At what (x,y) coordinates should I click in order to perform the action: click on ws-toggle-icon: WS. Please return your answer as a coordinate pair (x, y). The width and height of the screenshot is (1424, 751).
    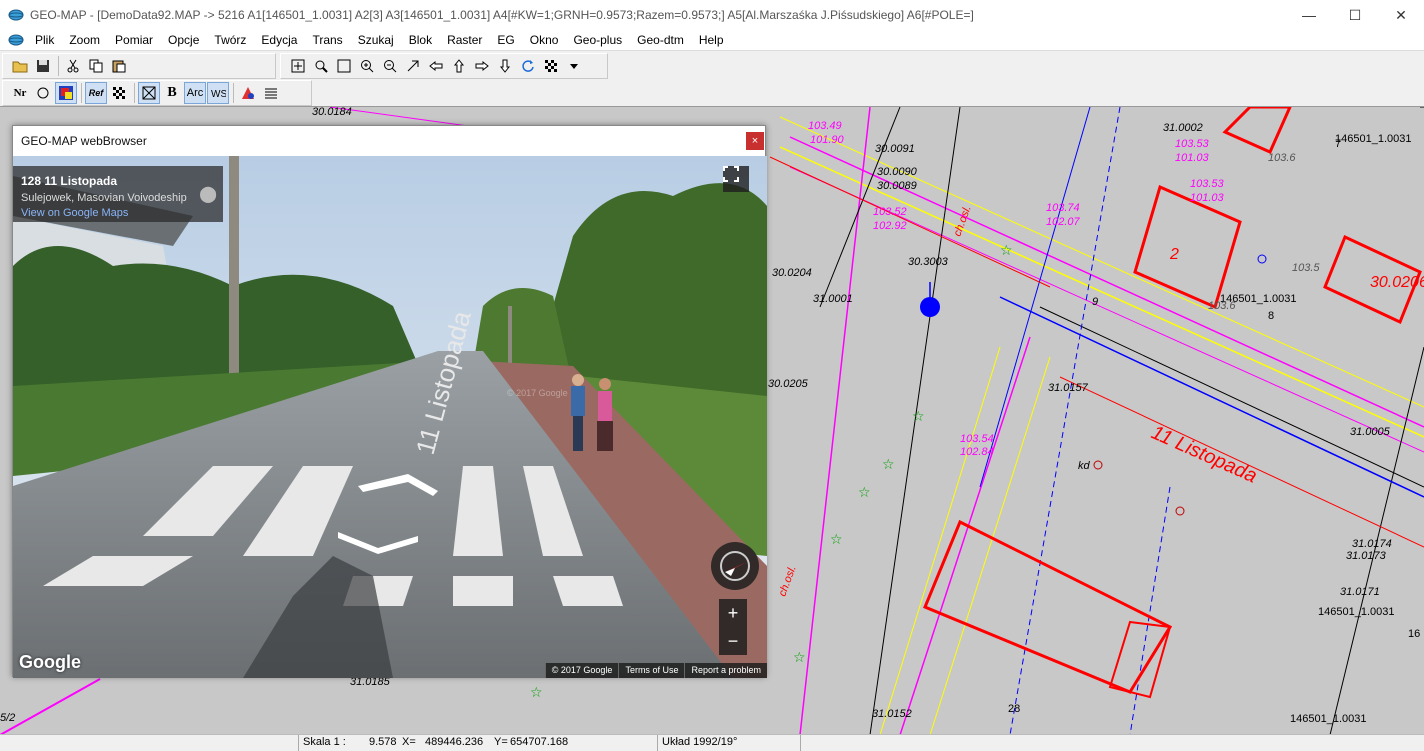
    Looking at the image, I should click on (218, 93).